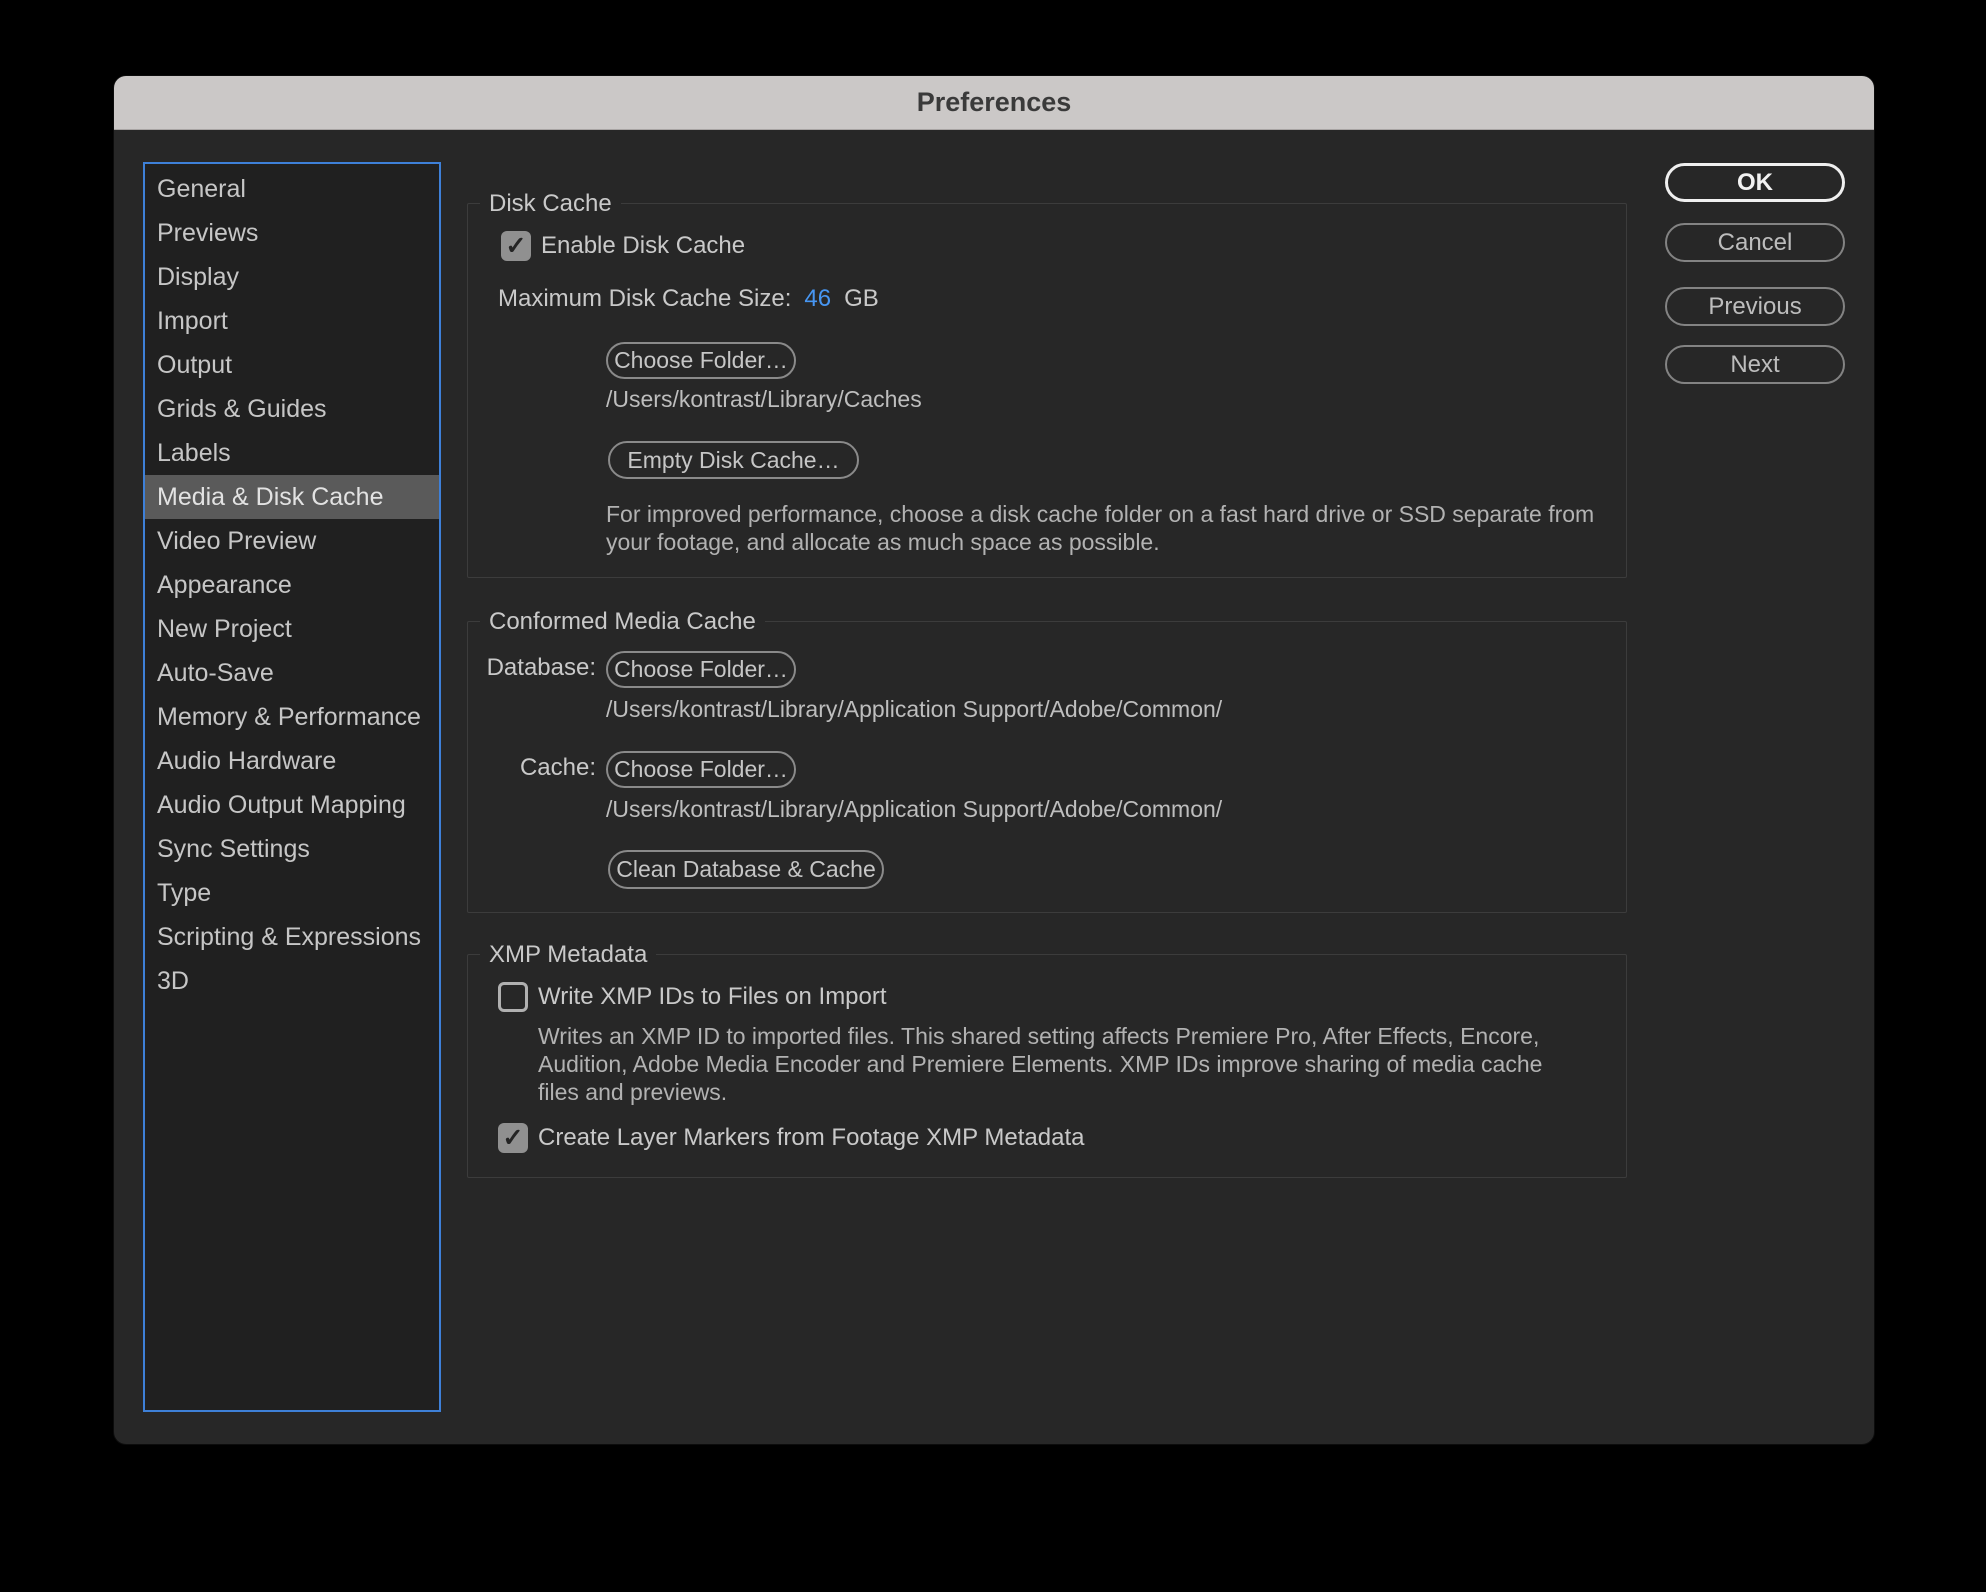 The height and width of the screenshot is (1592, 1986). I want to click on next-button: Next, so click(1755, 364).